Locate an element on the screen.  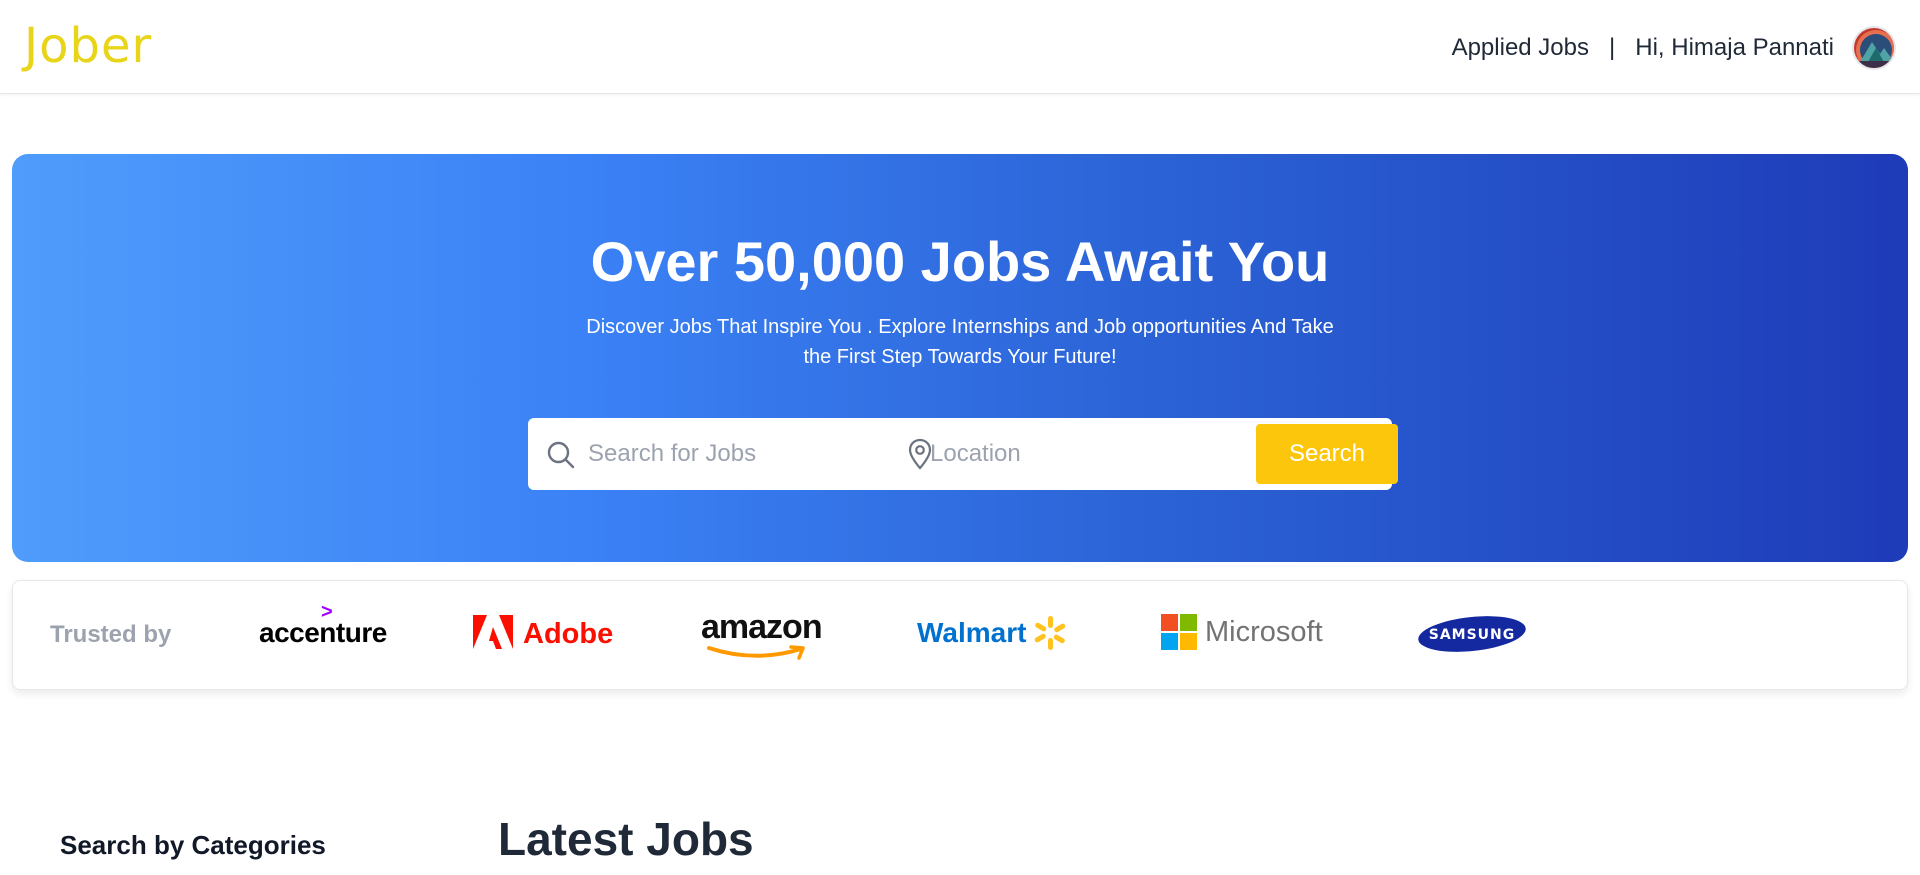
job-search-input is located at coordinates (723, 454).